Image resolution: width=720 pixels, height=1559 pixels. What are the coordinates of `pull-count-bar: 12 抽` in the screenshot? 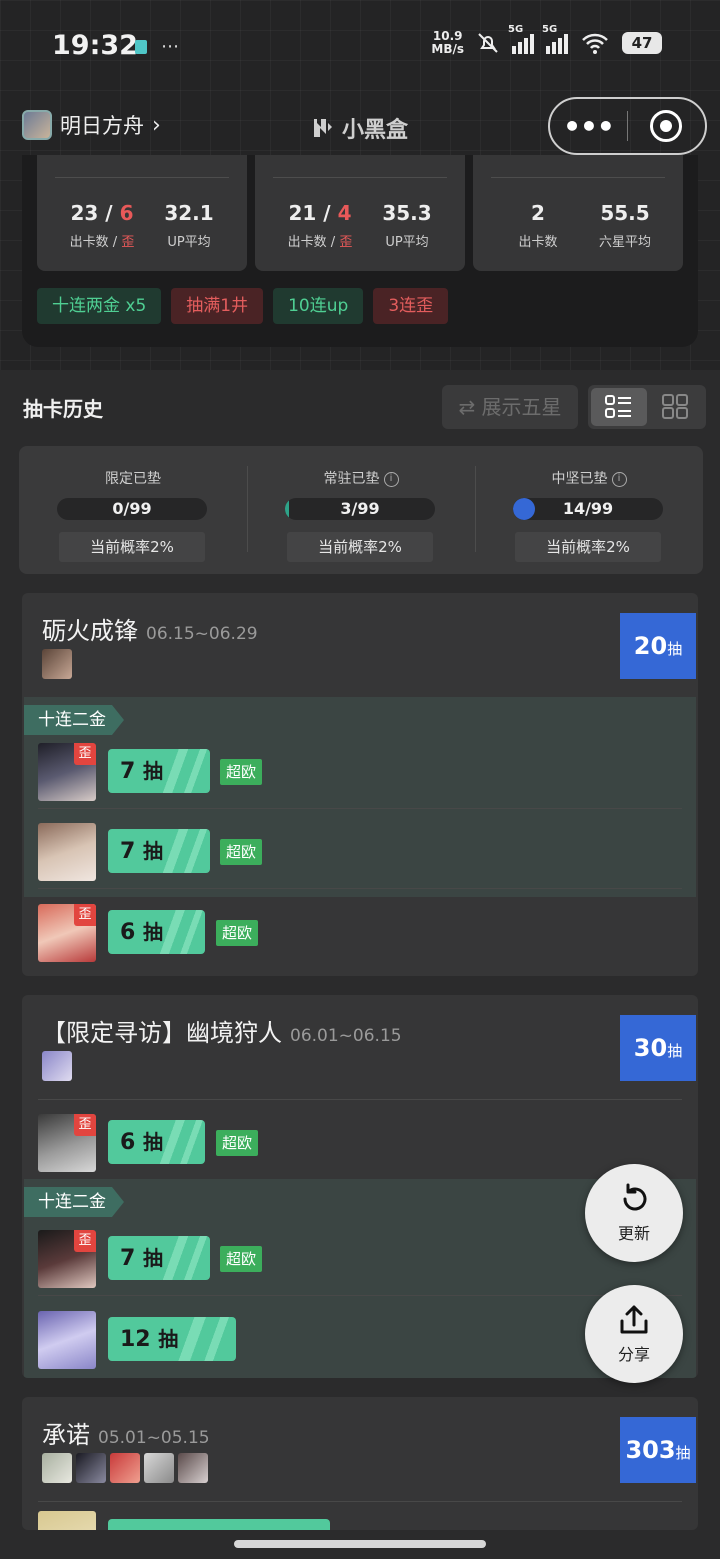 It's located at (172, 1339).